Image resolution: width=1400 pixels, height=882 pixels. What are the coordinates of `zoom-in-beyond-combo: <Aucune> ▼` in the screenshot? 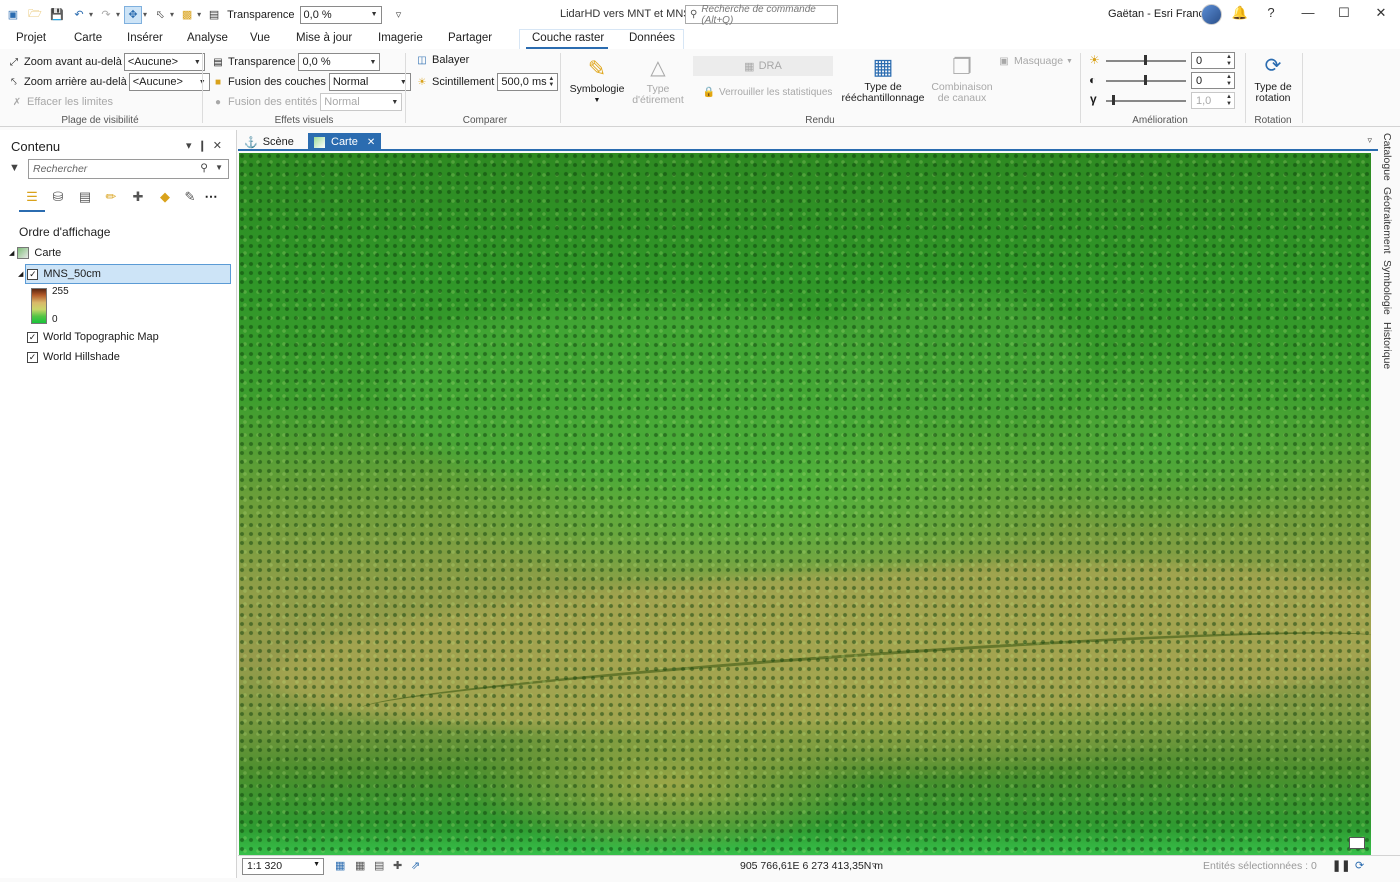 It's located at (164, 62).